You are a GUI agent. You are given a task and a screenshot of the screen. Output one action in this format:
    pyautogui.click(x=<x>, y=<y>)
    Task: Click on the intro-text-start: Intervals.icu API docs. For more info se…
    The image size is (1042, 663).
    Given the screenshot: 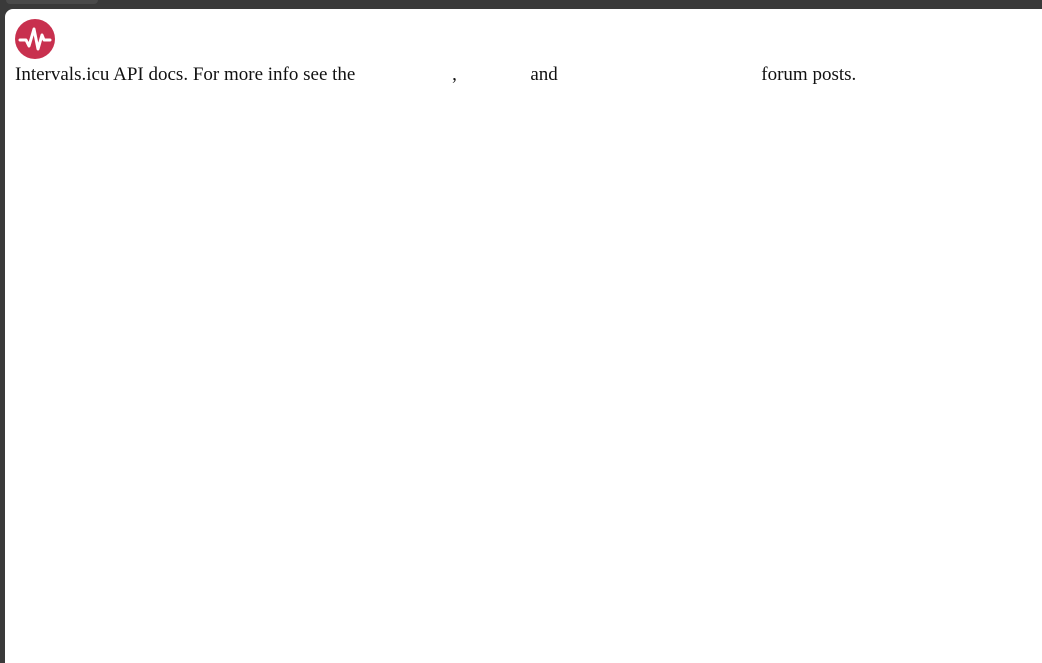 What is the action you would take?
    pyautogui.click(x=185, y=74)
    